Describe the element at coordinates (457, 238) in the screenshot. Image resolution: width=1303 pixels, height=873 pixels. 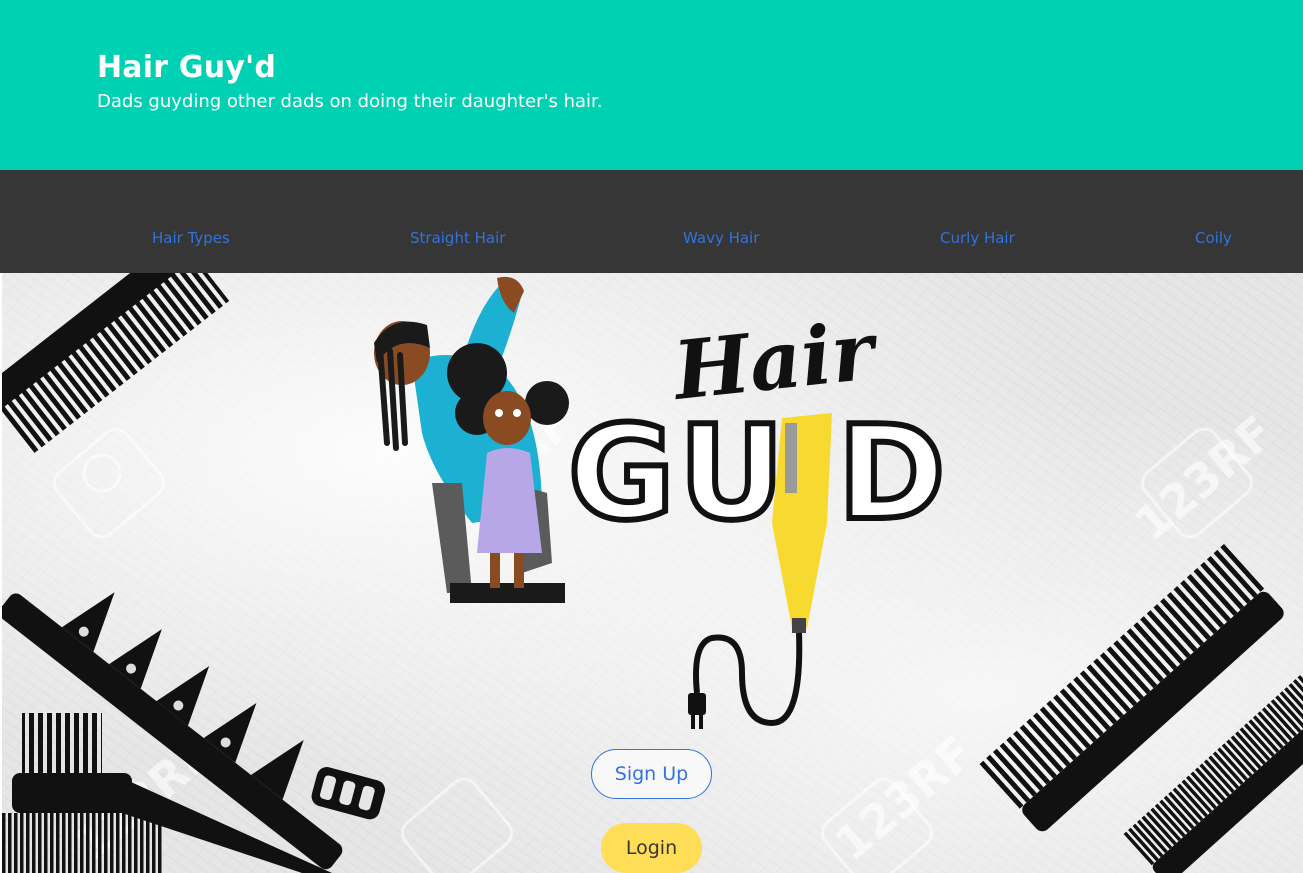
I see `nav-link-straight-hair: Straight Hair` at that location.